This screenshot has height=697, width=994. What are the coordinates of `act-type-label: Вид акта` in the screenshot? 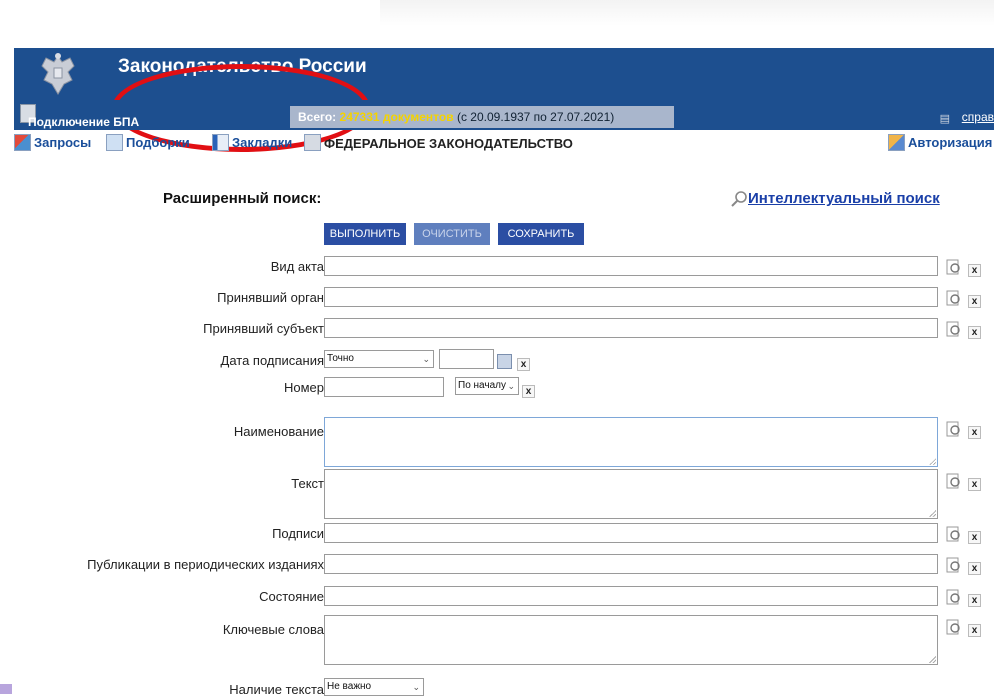 It's located at (297, 266).